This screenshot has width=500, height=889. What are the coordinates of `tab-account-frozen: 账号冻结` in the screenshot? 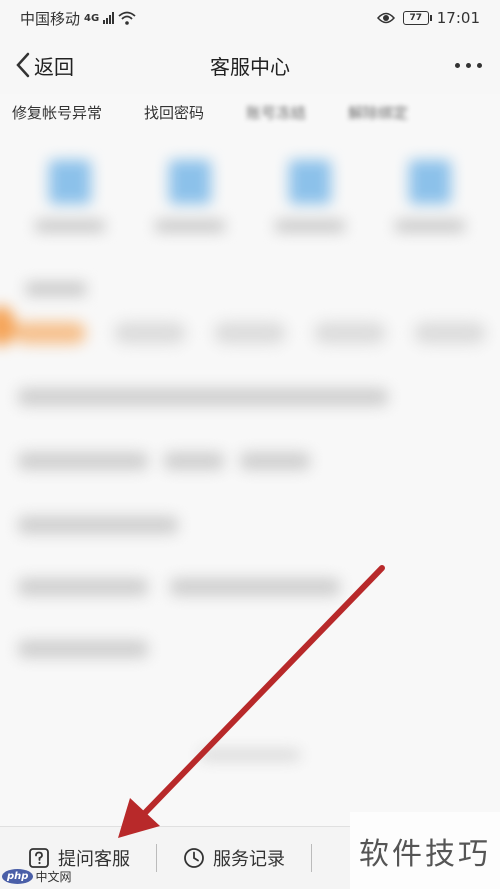 It's located at (276, 112).